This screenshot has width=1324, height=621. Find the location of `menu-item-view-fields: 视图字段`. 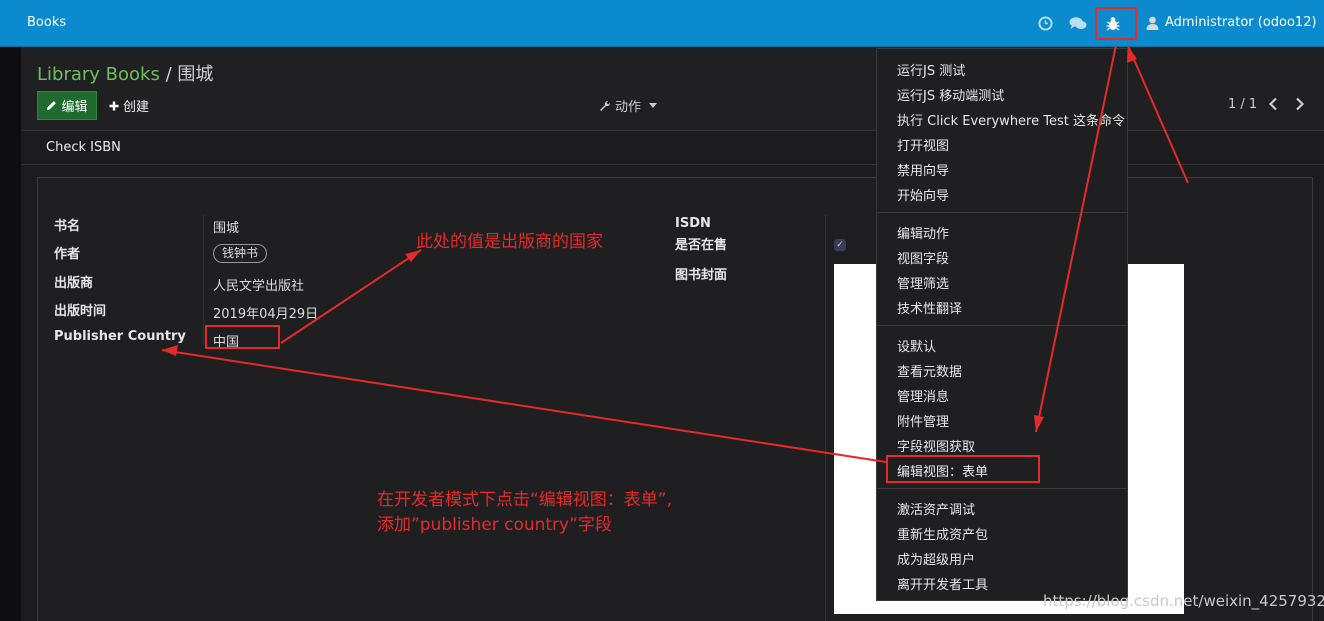

menu-item-view-fields: 视图字段 is located at coordinates (923, 257).